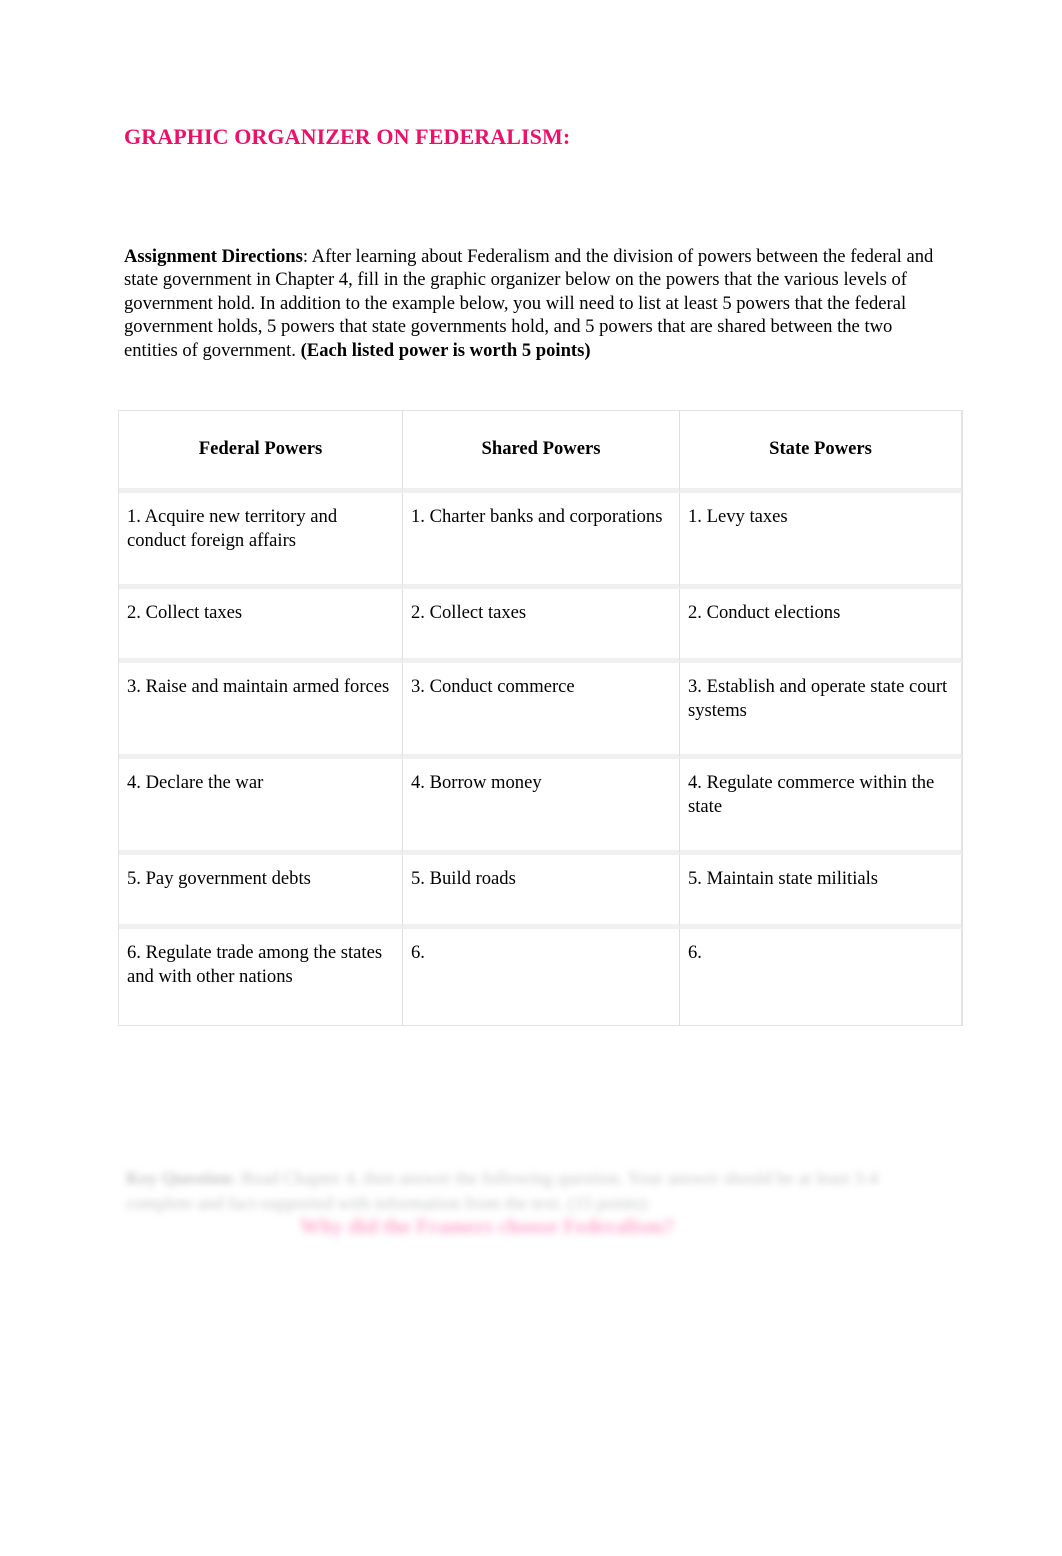  I want to click on points-note: (Each listed power is worth 5 points), so click(445, 350).